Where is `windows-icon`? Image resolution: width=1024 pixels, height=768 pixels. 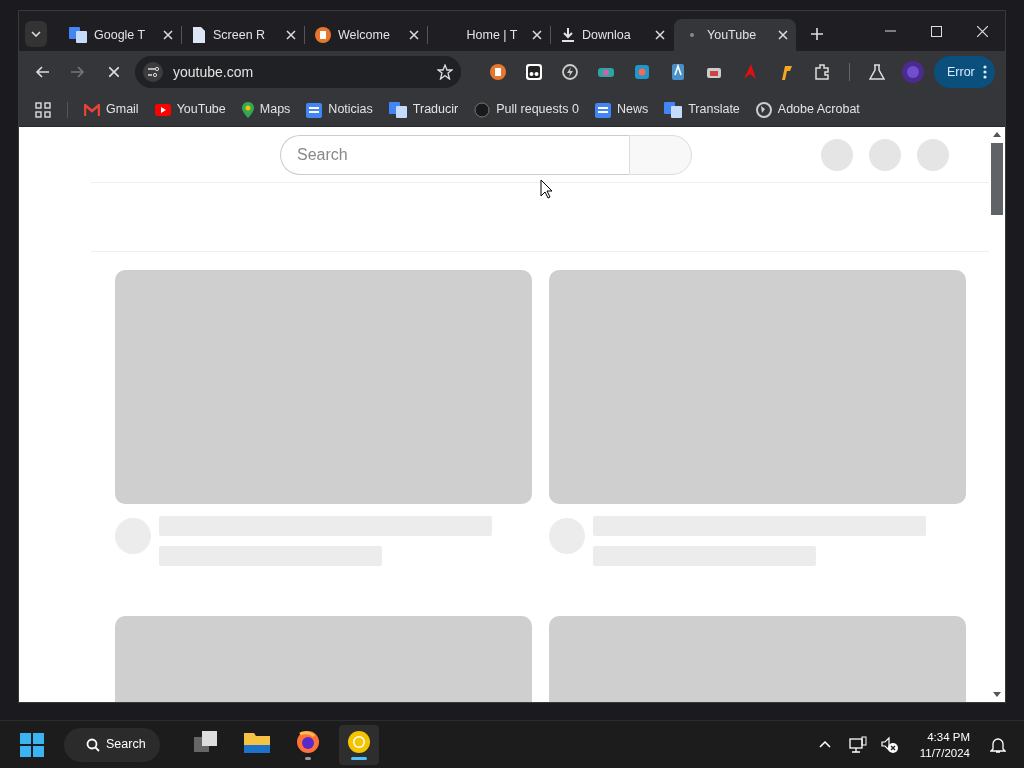 windows-icon is located at coordinates (32, 744).